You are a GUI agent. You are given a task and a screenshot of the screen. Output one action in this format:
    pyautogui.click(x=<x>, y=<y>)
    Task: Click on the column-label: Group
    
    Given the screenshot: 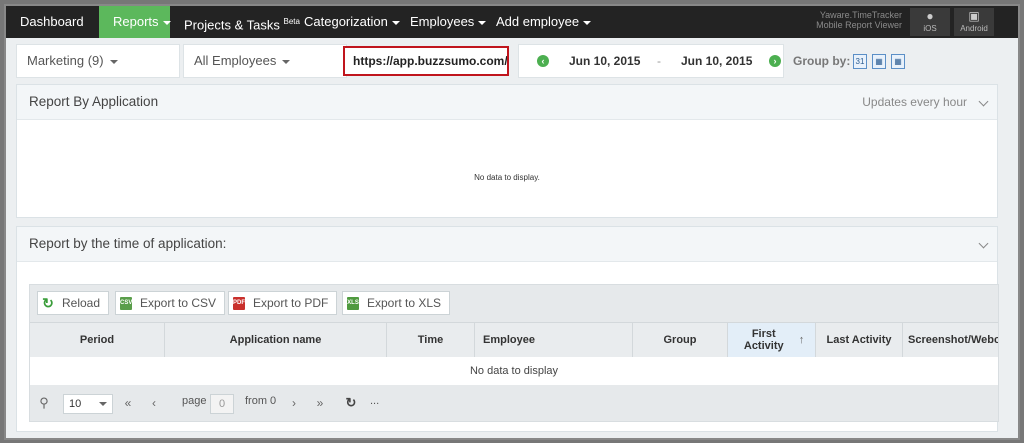 What is the action you would take?
    pyautogui.click(x=680, y=340)
    